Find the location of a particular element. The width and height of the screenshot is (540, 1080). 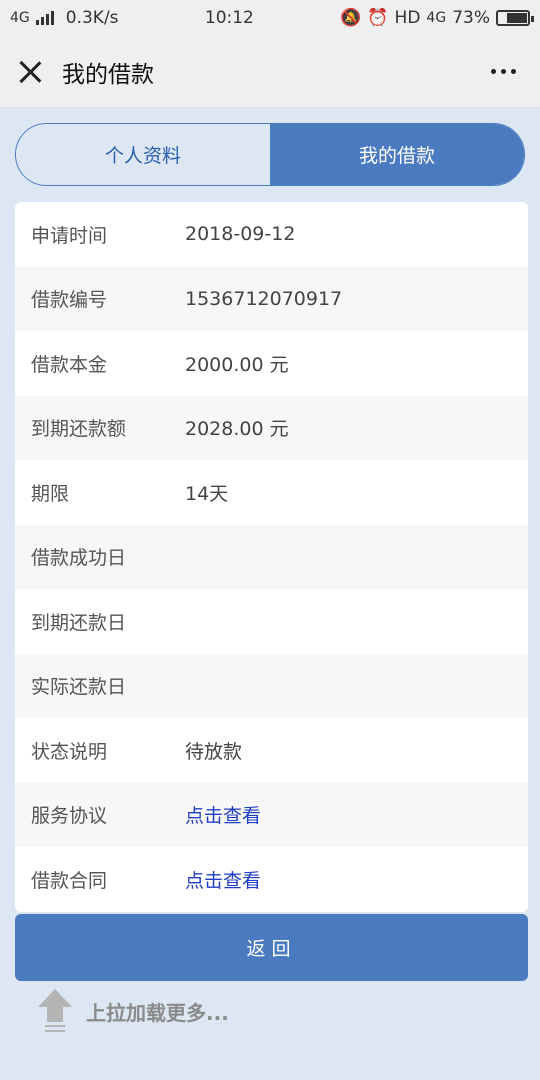

detail-label: 到期还款日 is located at coordinates (79, 622).